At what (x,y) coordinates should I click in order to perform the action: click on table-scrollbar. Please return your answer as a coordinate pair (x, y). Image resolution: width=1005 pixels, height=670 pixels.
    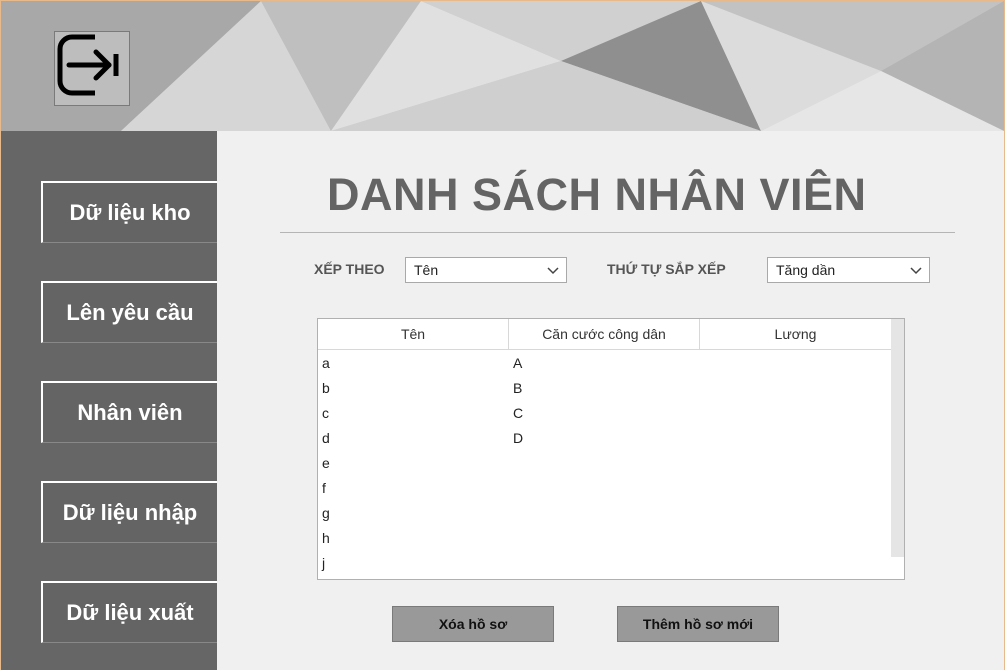
    Looking at the image, I should click on (897, 438).